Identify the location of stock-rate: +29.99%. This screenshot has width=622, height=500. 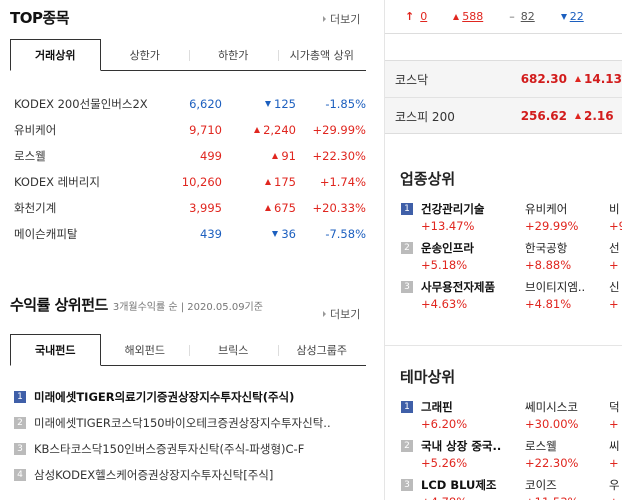
(339, 130).